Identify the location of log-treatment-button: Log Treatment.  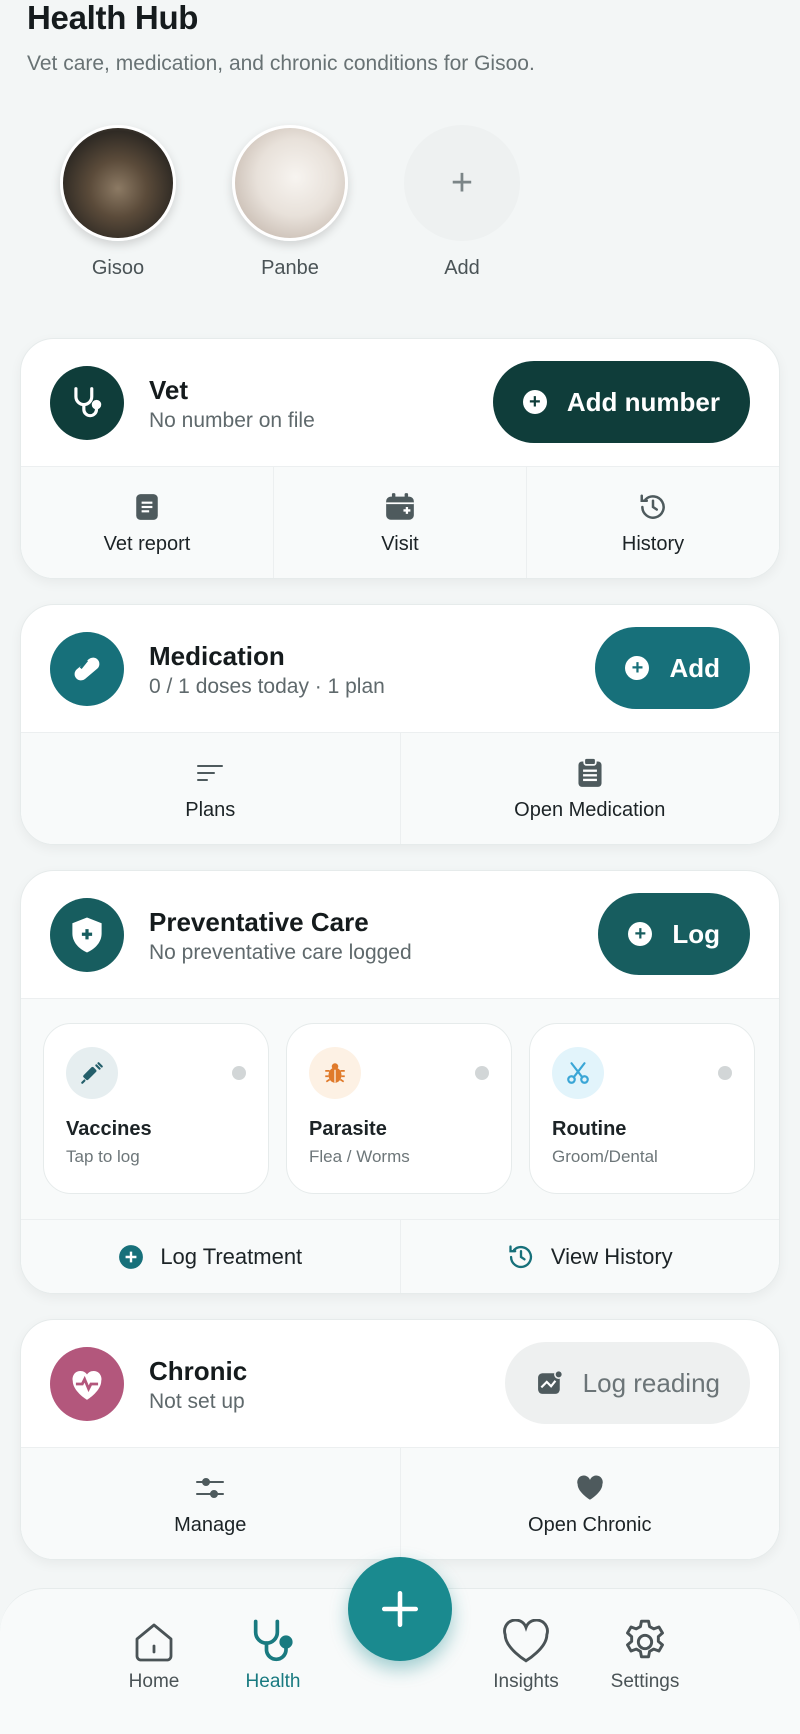
(211, 1256).